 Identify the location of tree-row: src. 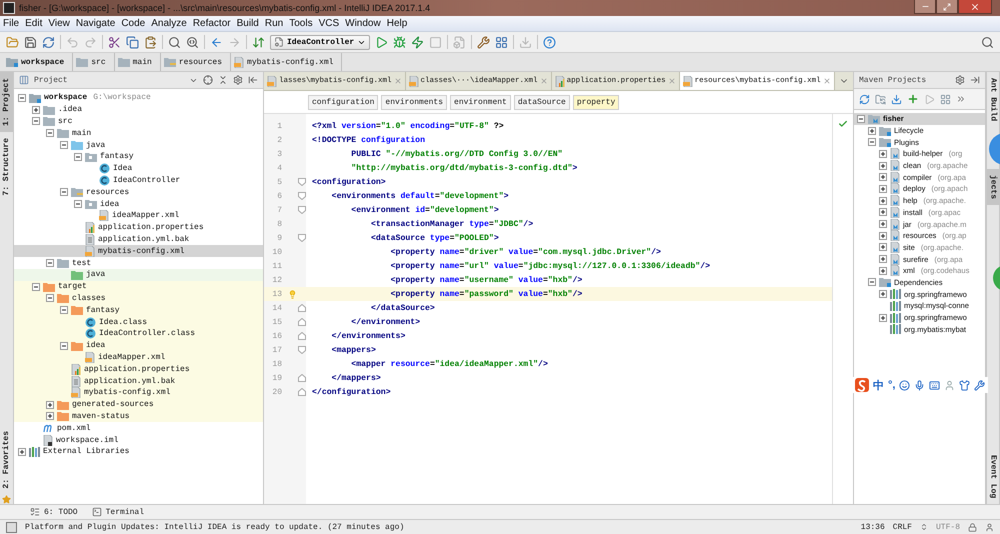
(138, 122).